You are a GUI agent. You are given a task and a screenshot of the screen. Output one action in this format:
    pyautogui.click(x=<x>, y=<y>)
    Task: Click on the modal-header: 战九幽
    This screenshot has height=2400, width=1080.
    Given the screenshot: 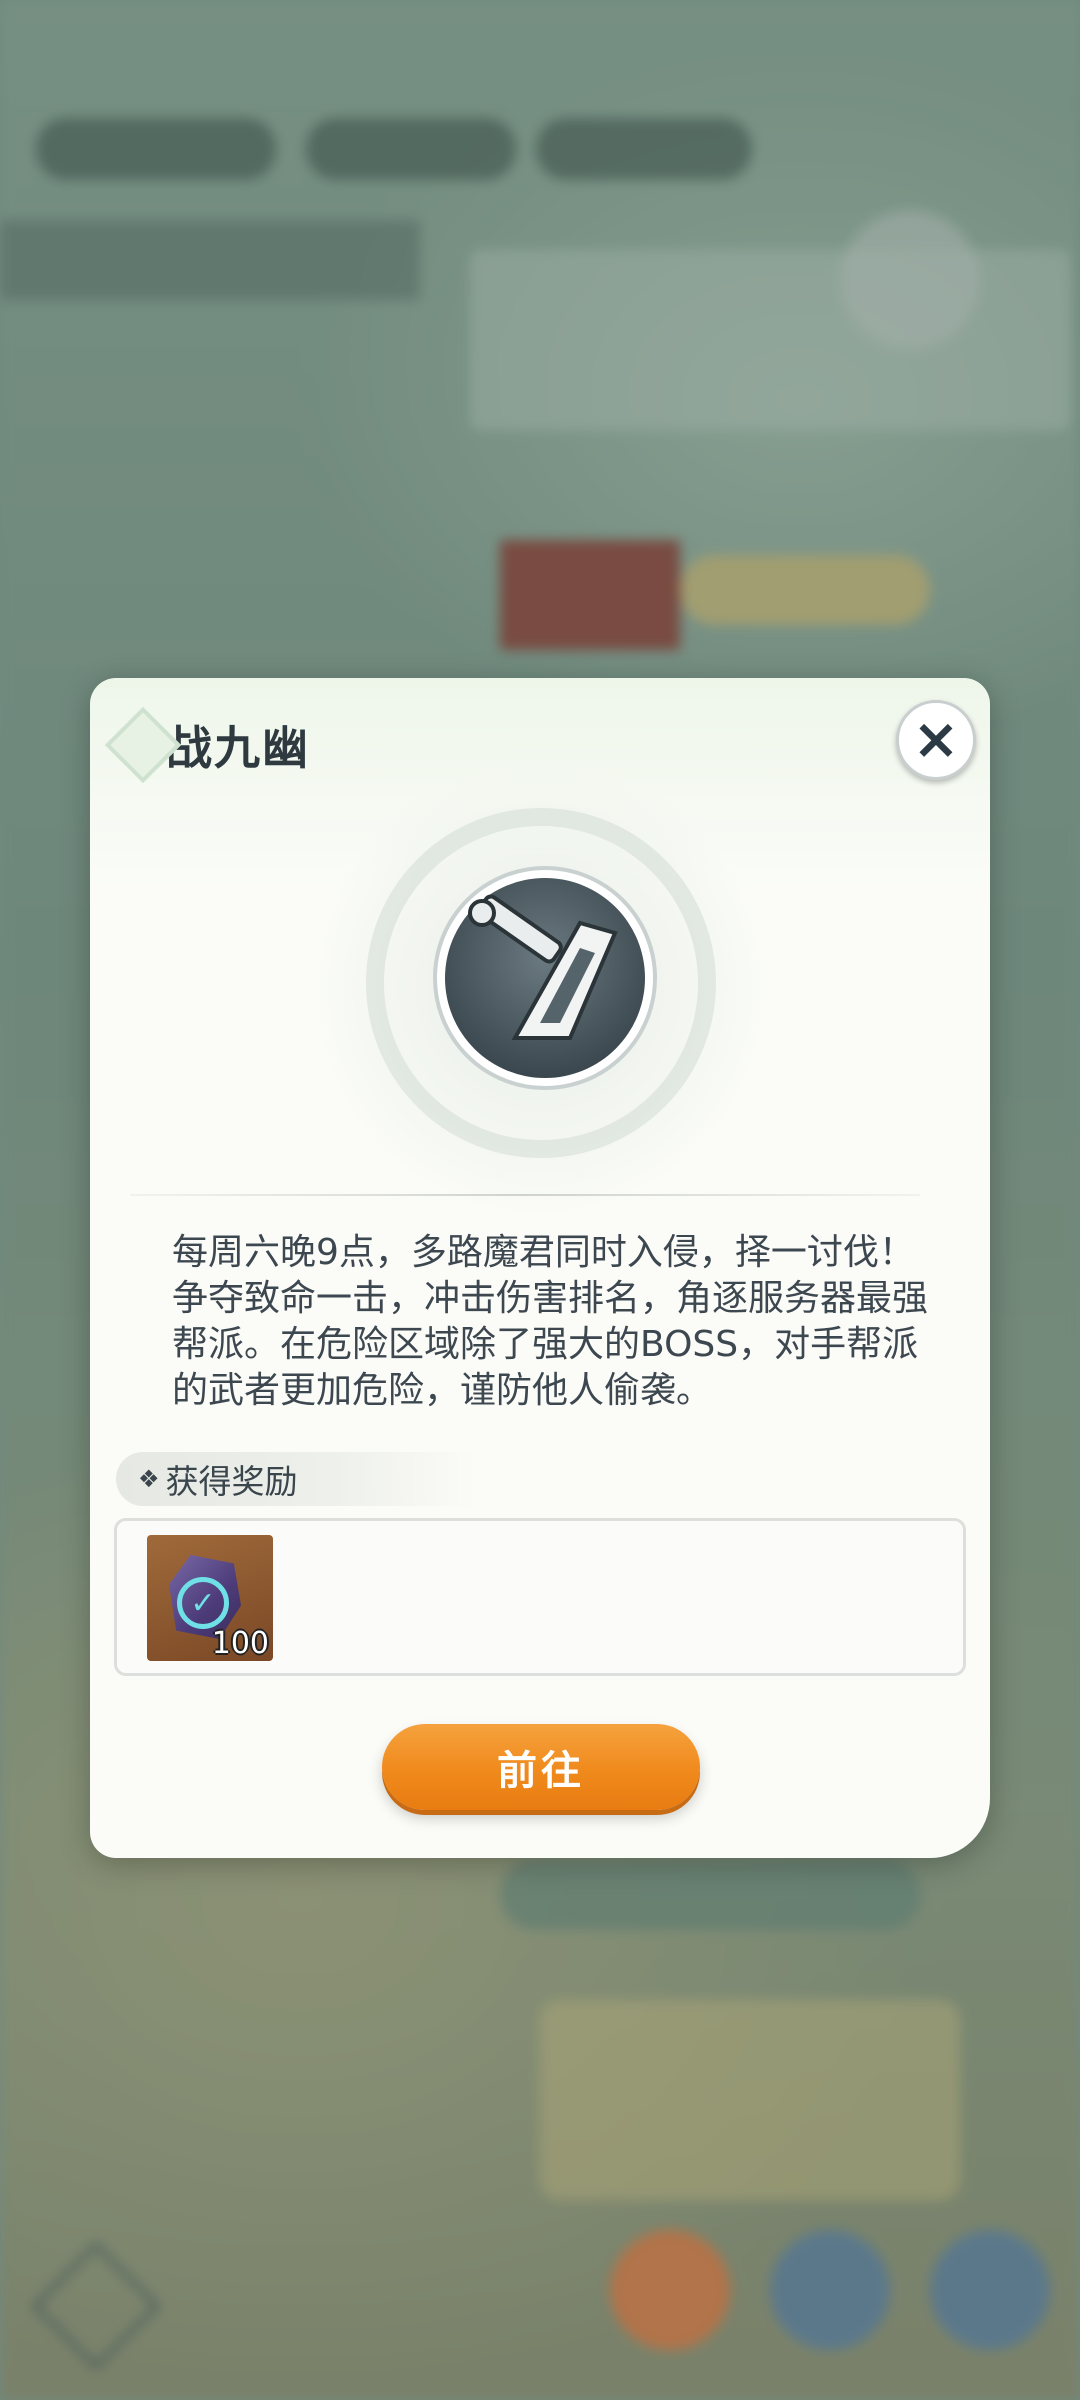 What is the action you would take?
    pyautogui.click(x=207, y=745)
    